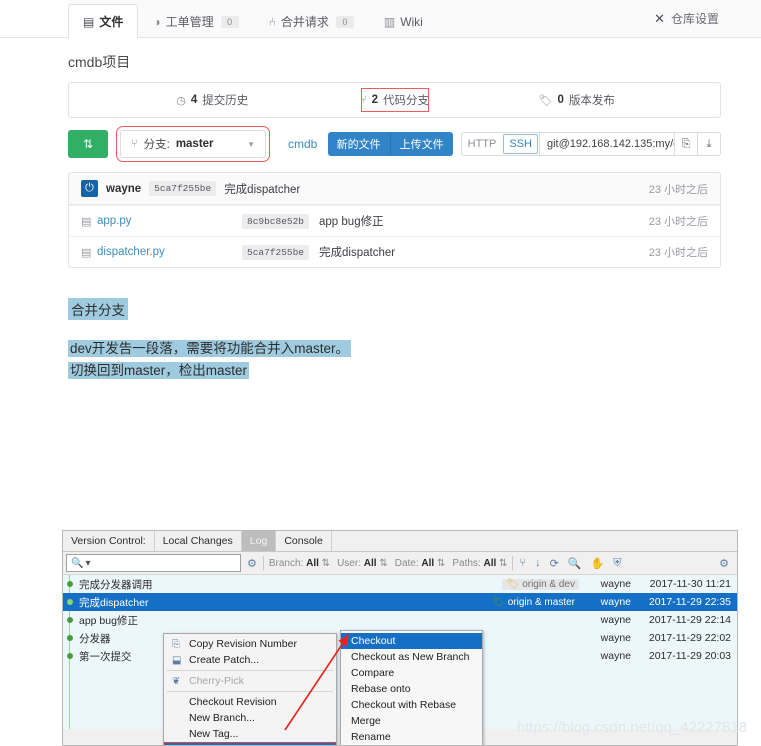  Describe the element at coordinates (159, 370) in the screenshot. I see `notes-line-2: 切换回到master，检出master` at that location.